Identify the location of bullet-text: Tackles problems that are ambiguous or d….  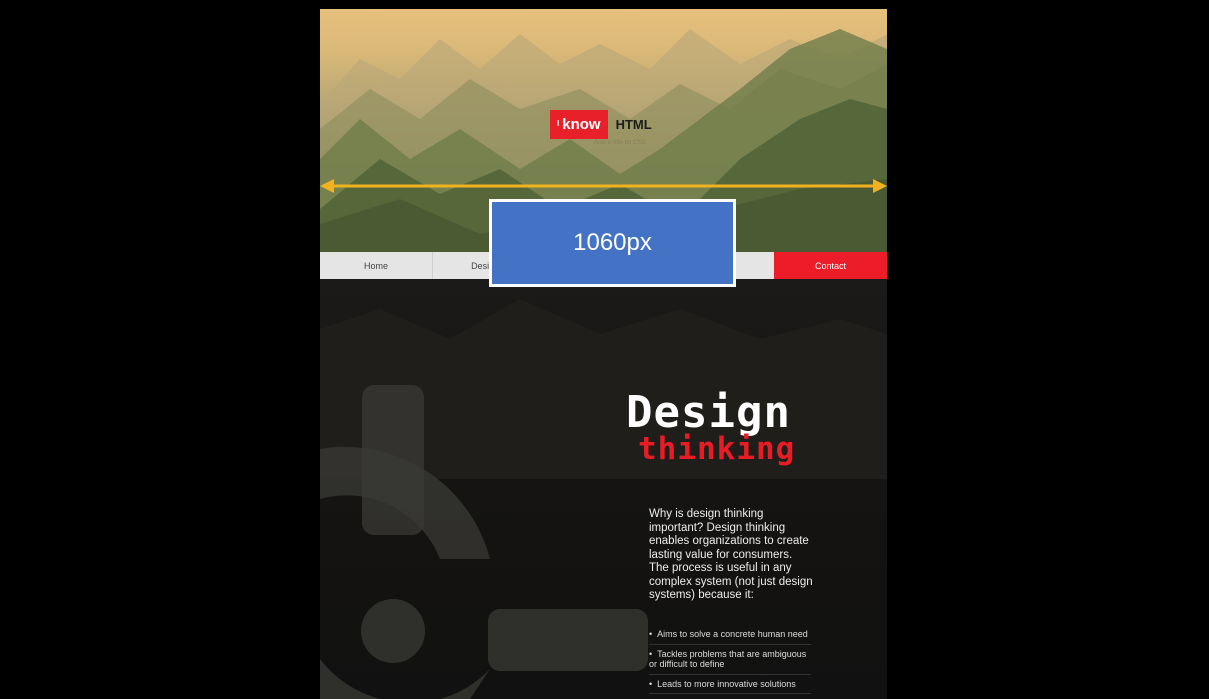
(728, 659).